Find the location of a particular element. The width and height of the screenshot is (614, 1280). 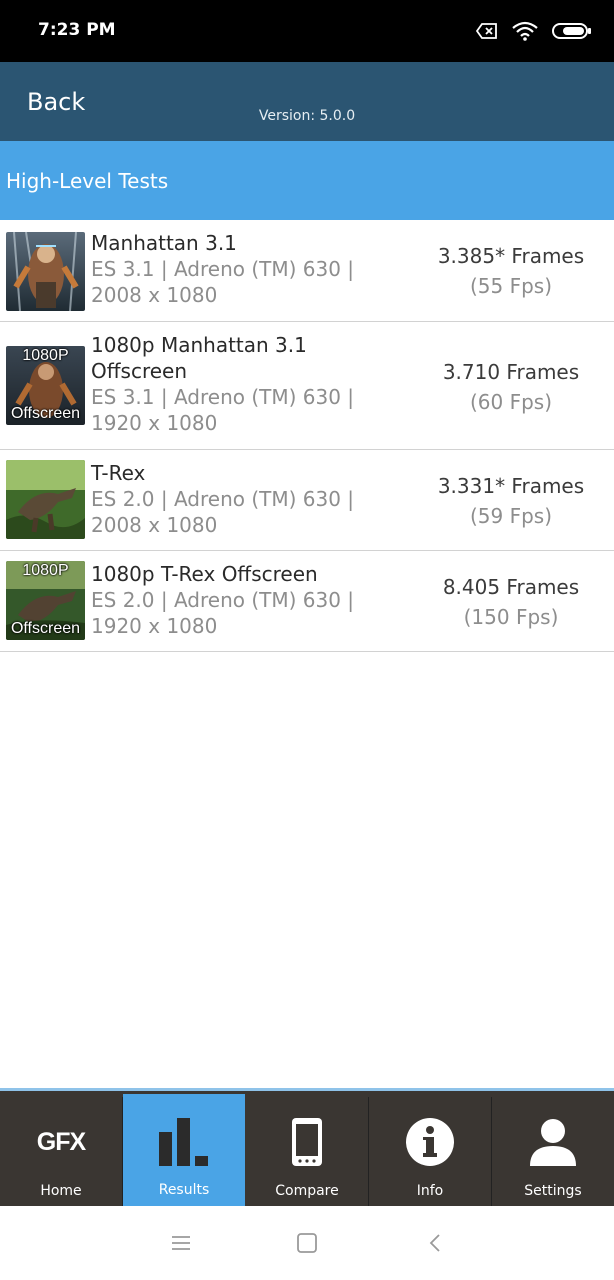

section-header: High-Level Tests is located at coordinates (307, 180).